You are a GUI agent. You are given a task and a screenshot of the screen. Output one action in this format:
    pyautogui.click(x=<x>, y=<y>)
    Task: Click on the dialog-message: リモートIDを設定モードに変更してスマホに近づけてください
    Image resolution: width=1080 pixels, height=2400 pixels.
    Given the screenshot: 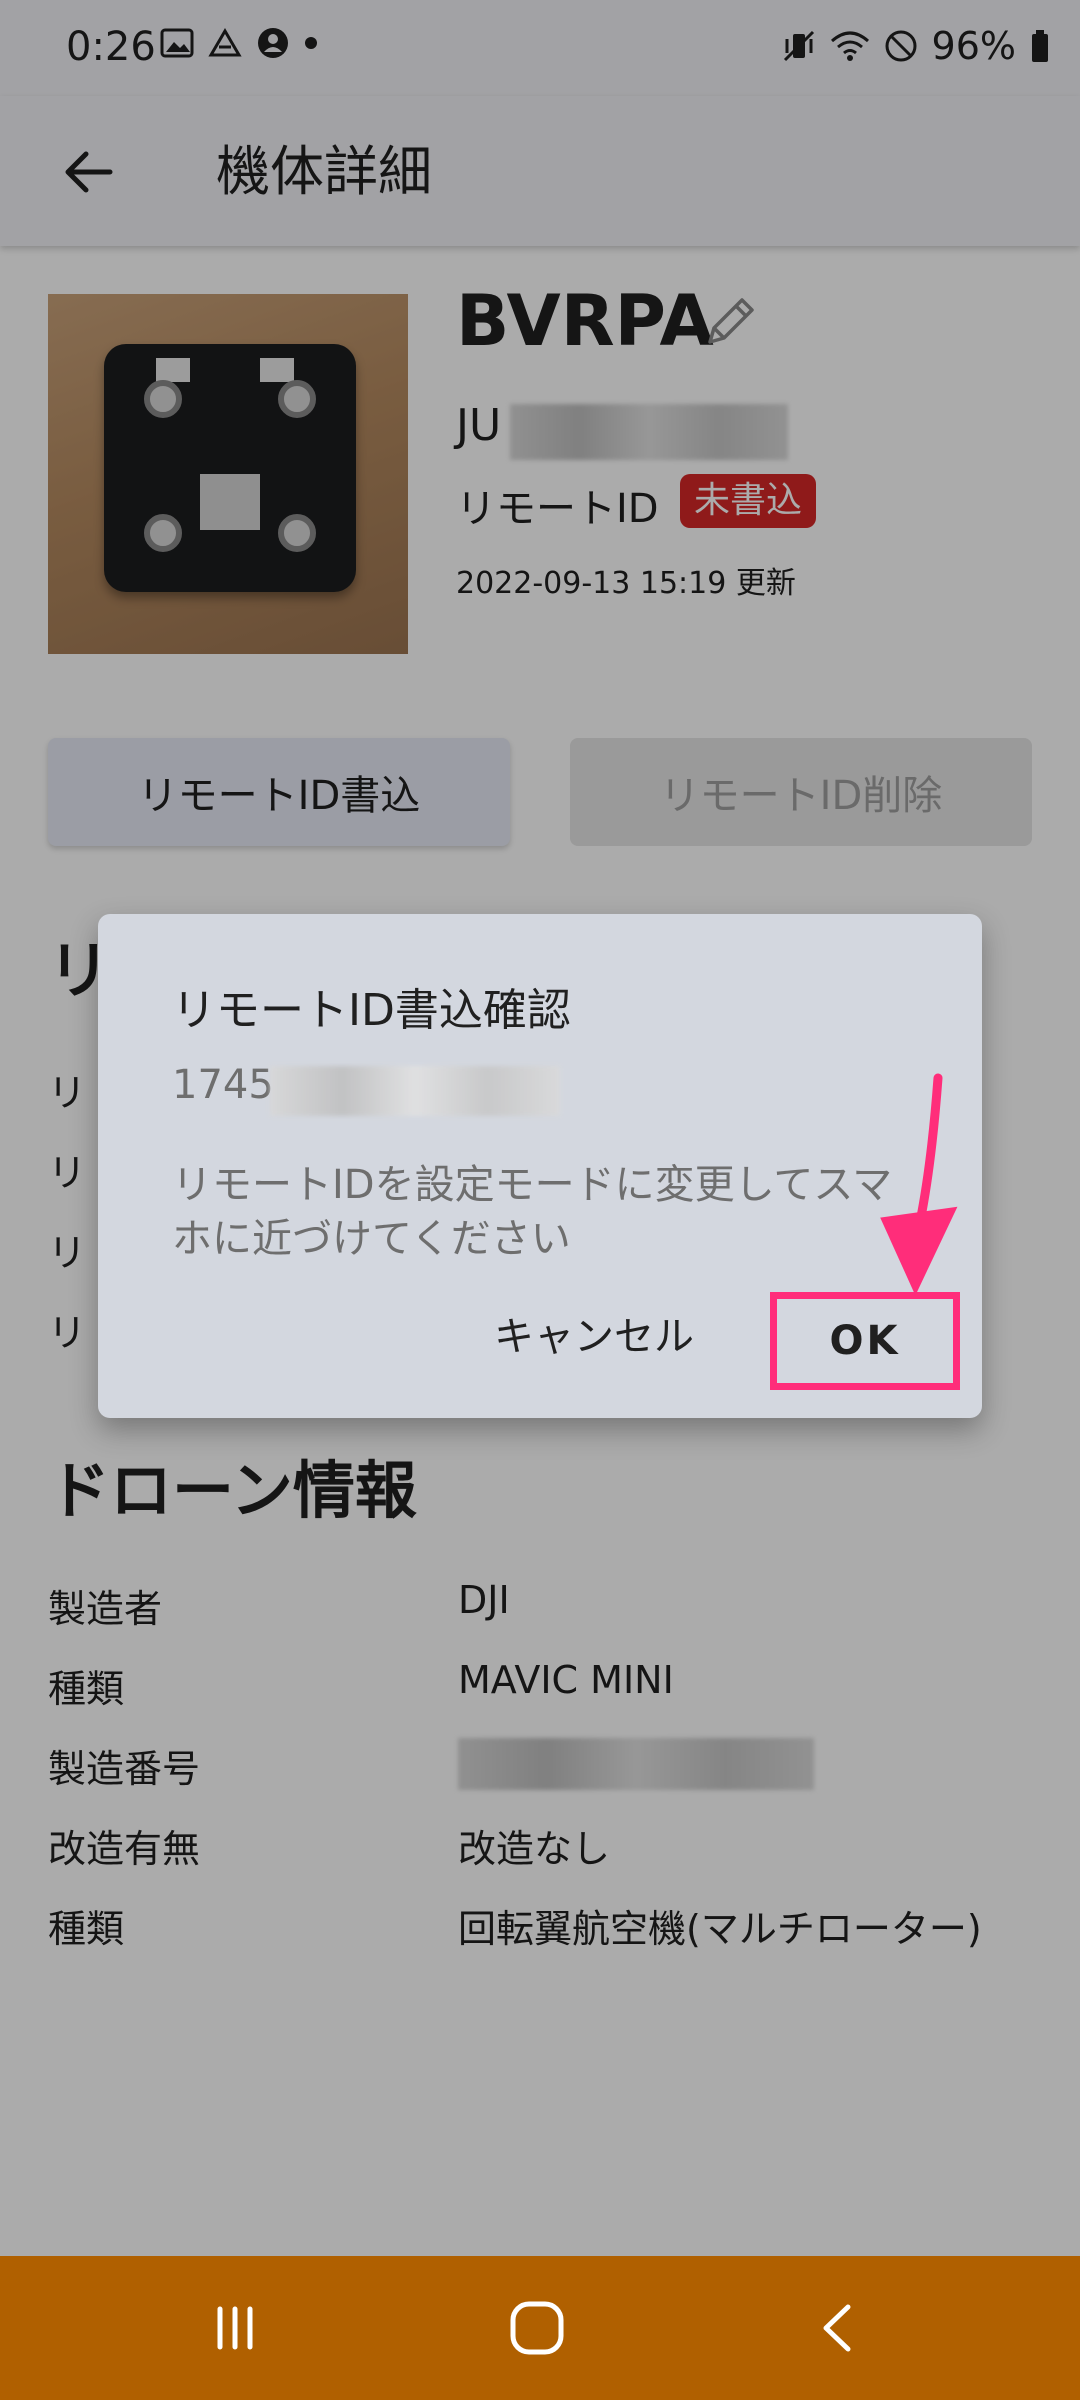 What is the action you would take?
    pyautogui.click(x=532, y=1212)
    